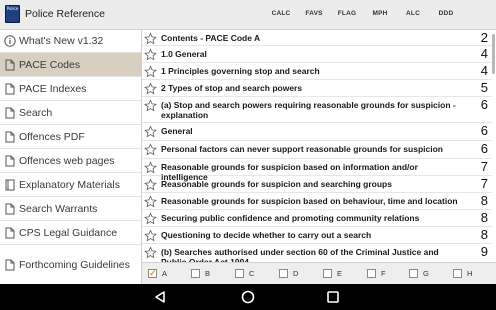 This screenshot has width=496, height=310. I want to click on list-item: 2 Types of stop and search powers 5, so click(317, 88).